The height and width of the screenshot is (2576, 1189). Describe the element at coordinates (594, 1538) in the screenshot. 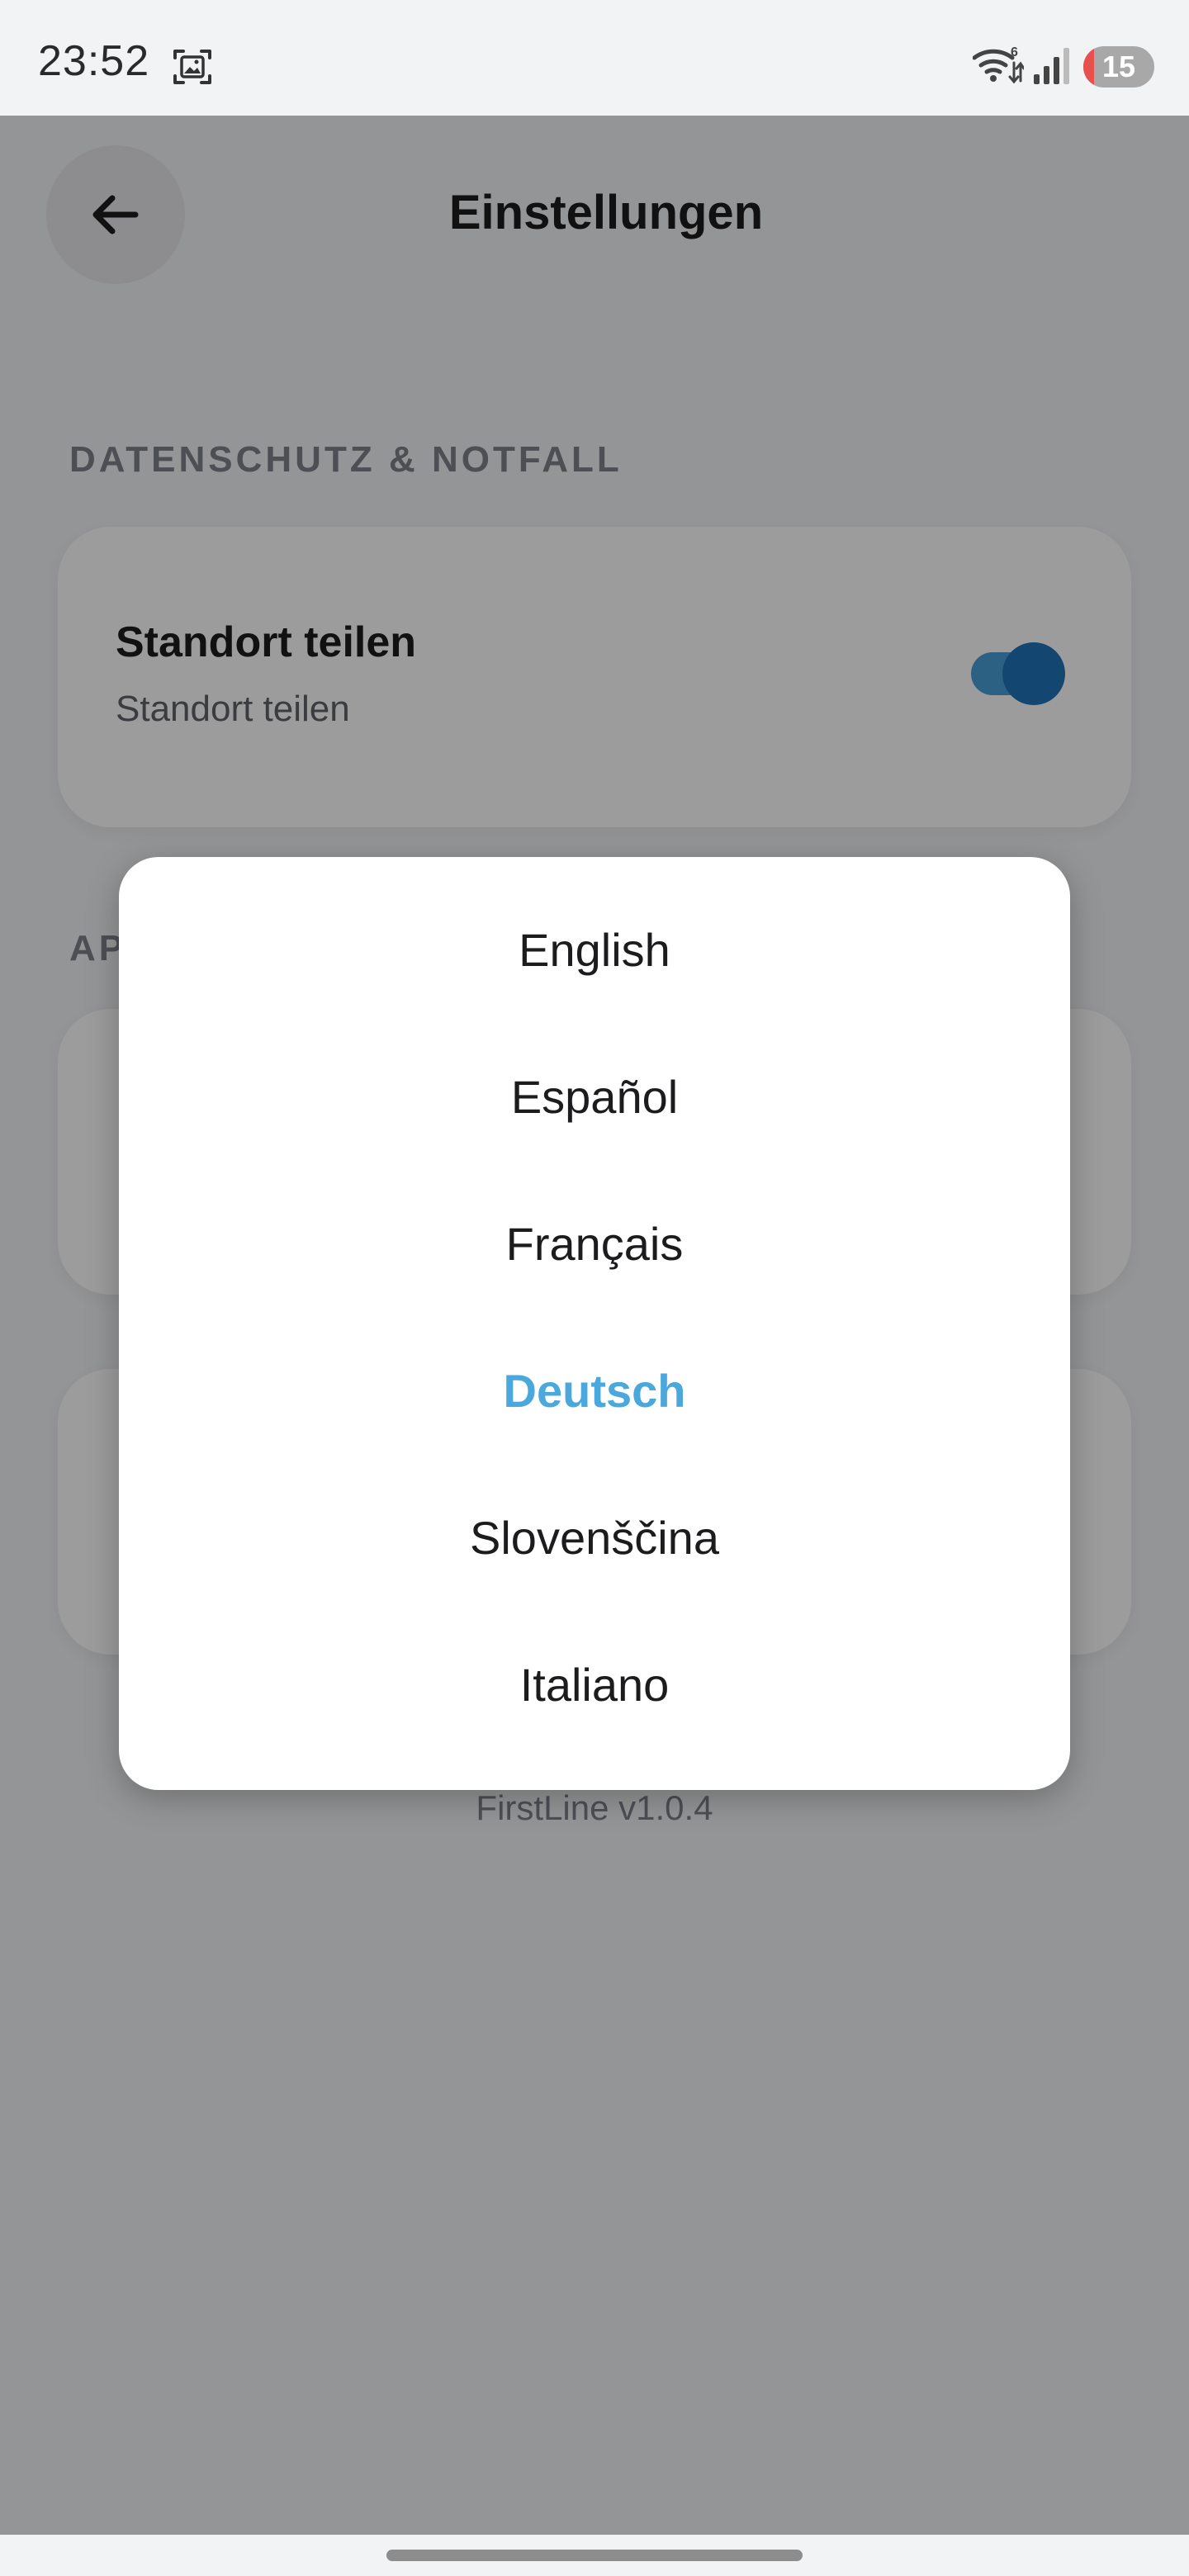

I see `language-option-slovenian: Slovenščina` at that location.